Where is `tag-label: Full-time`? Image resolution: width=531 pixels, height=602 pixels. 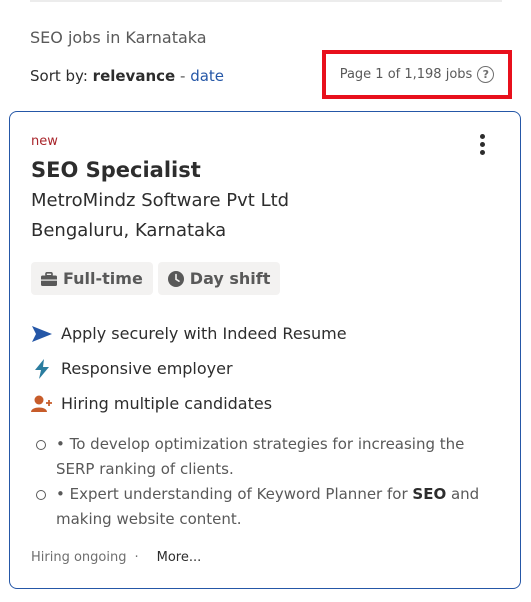
tag-label: Full-time is located at coordinates (103, 278).